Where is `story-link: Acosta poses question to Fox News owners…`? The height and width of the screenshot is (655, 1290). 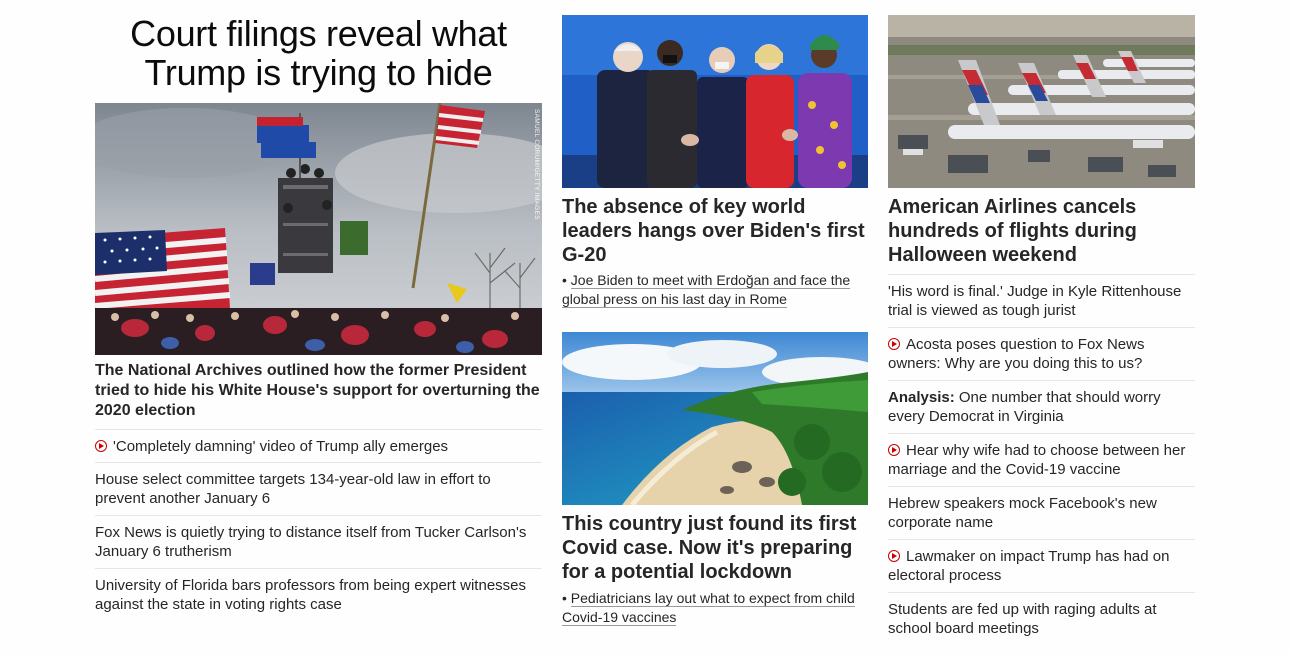 story-link: Acosta poses question to Fox News owners… is located at coordinates (1016, 354).